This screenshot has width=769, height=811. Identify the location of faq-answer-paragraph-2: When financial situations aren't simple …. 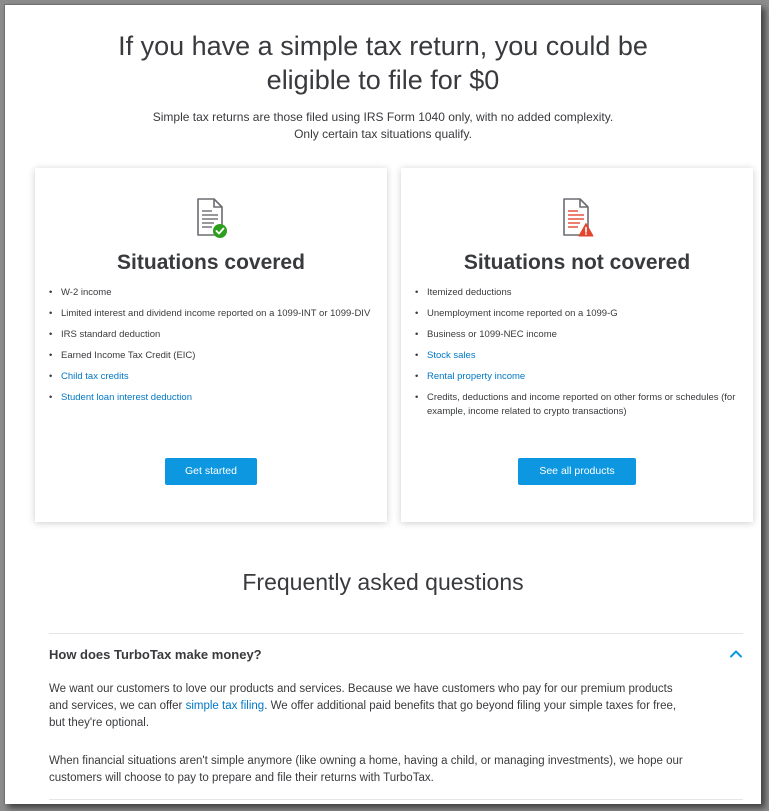
(366, 769).